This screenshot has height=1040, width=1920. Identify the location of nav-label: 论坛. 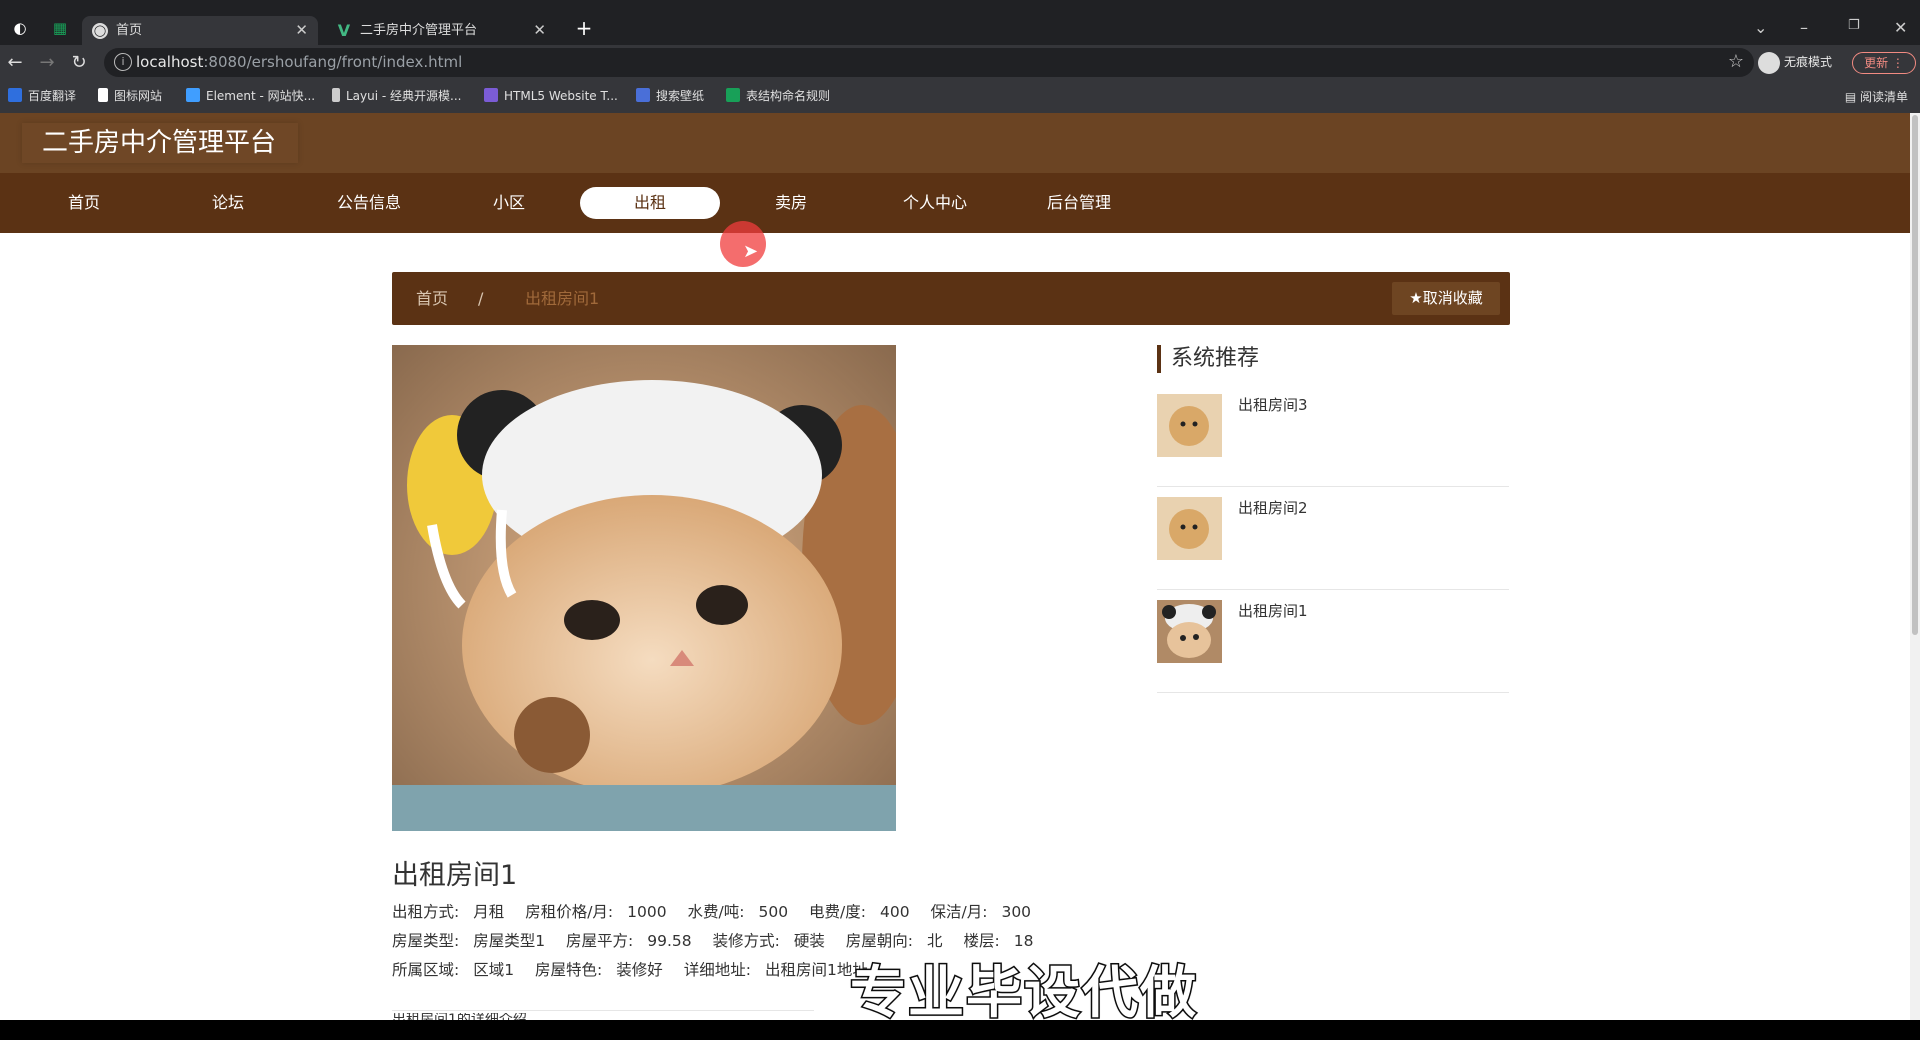
(227, 202).